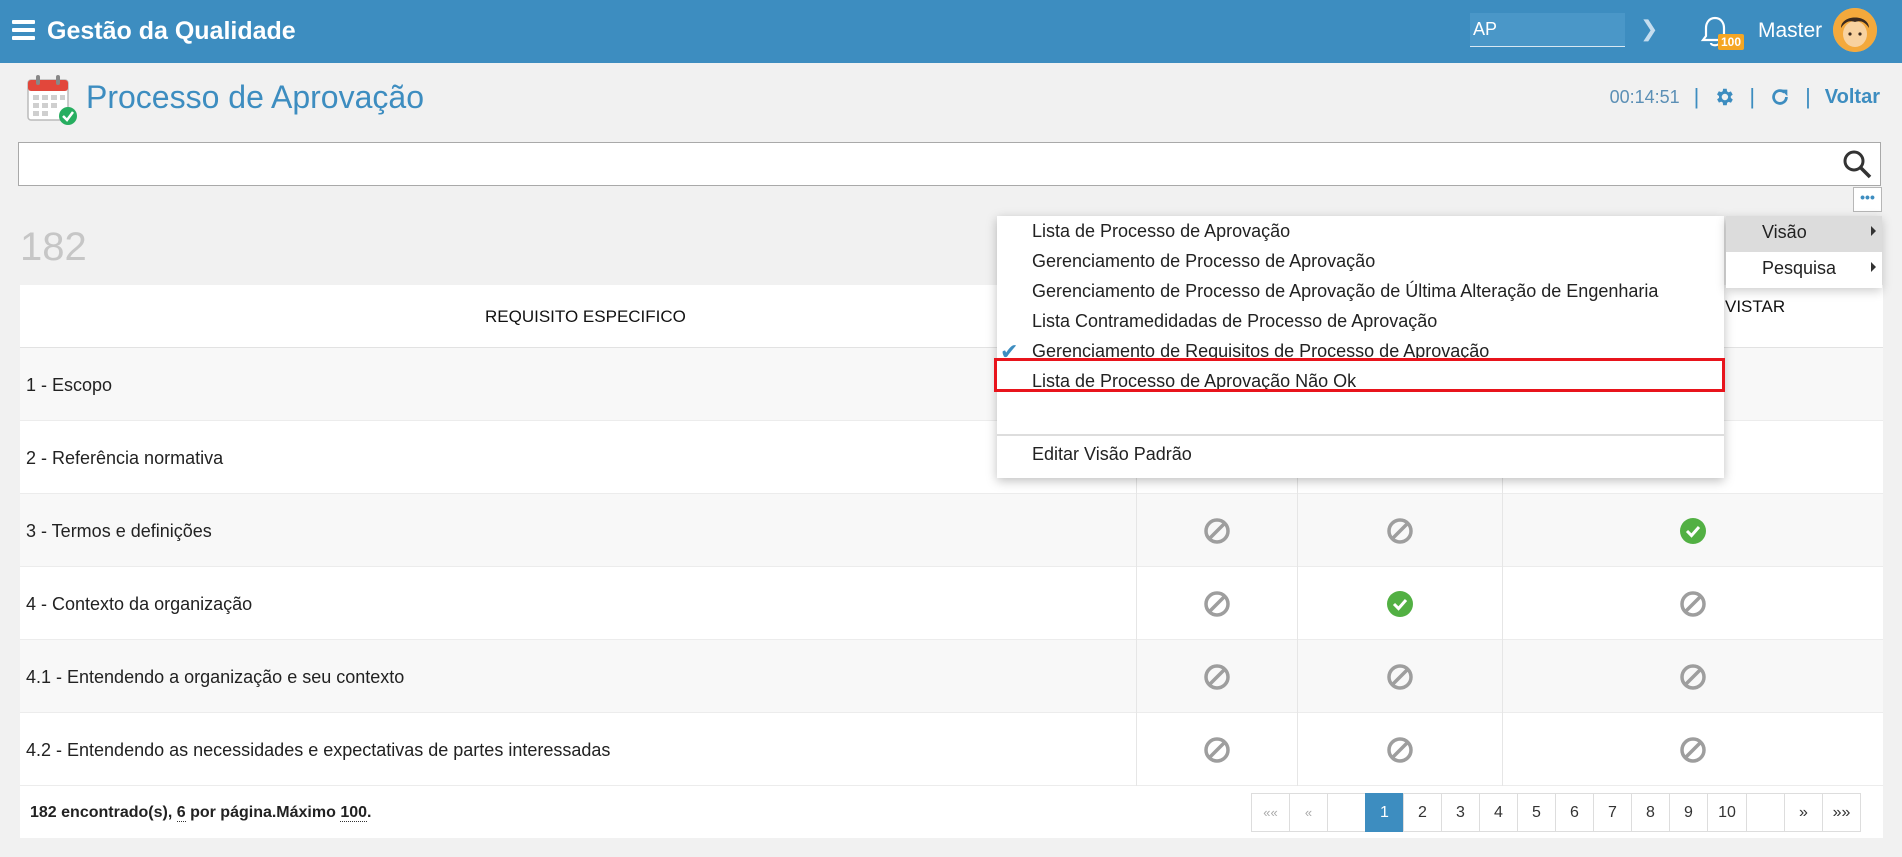 This screenshot has height=857, width=1902. What do you see at coordinates (1384, 812) in the screenshot?
I see `page-button: 1` at bounding box center [1384, 812].